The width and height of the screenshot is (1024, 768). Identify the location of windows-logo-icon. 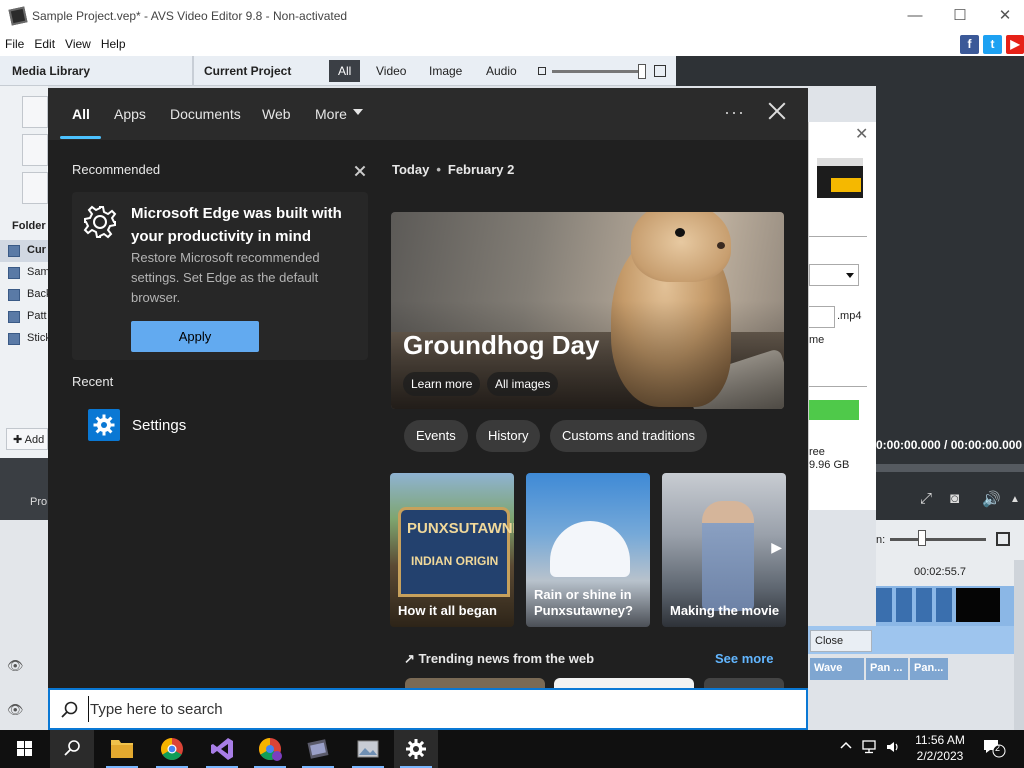
(24, 748).